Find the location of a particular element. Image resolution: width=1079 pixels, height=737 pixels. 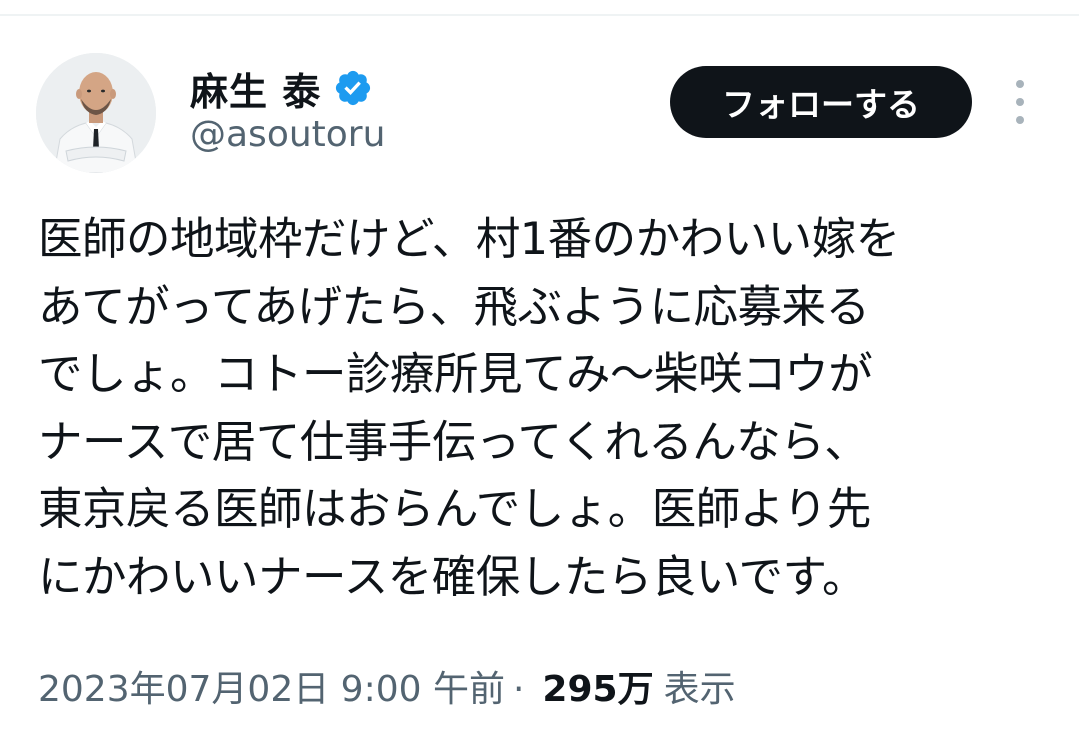

tweet-meta: 2023年07月02日 9:00 午前 · 295万 表示 is located at coordinates (387, 686).